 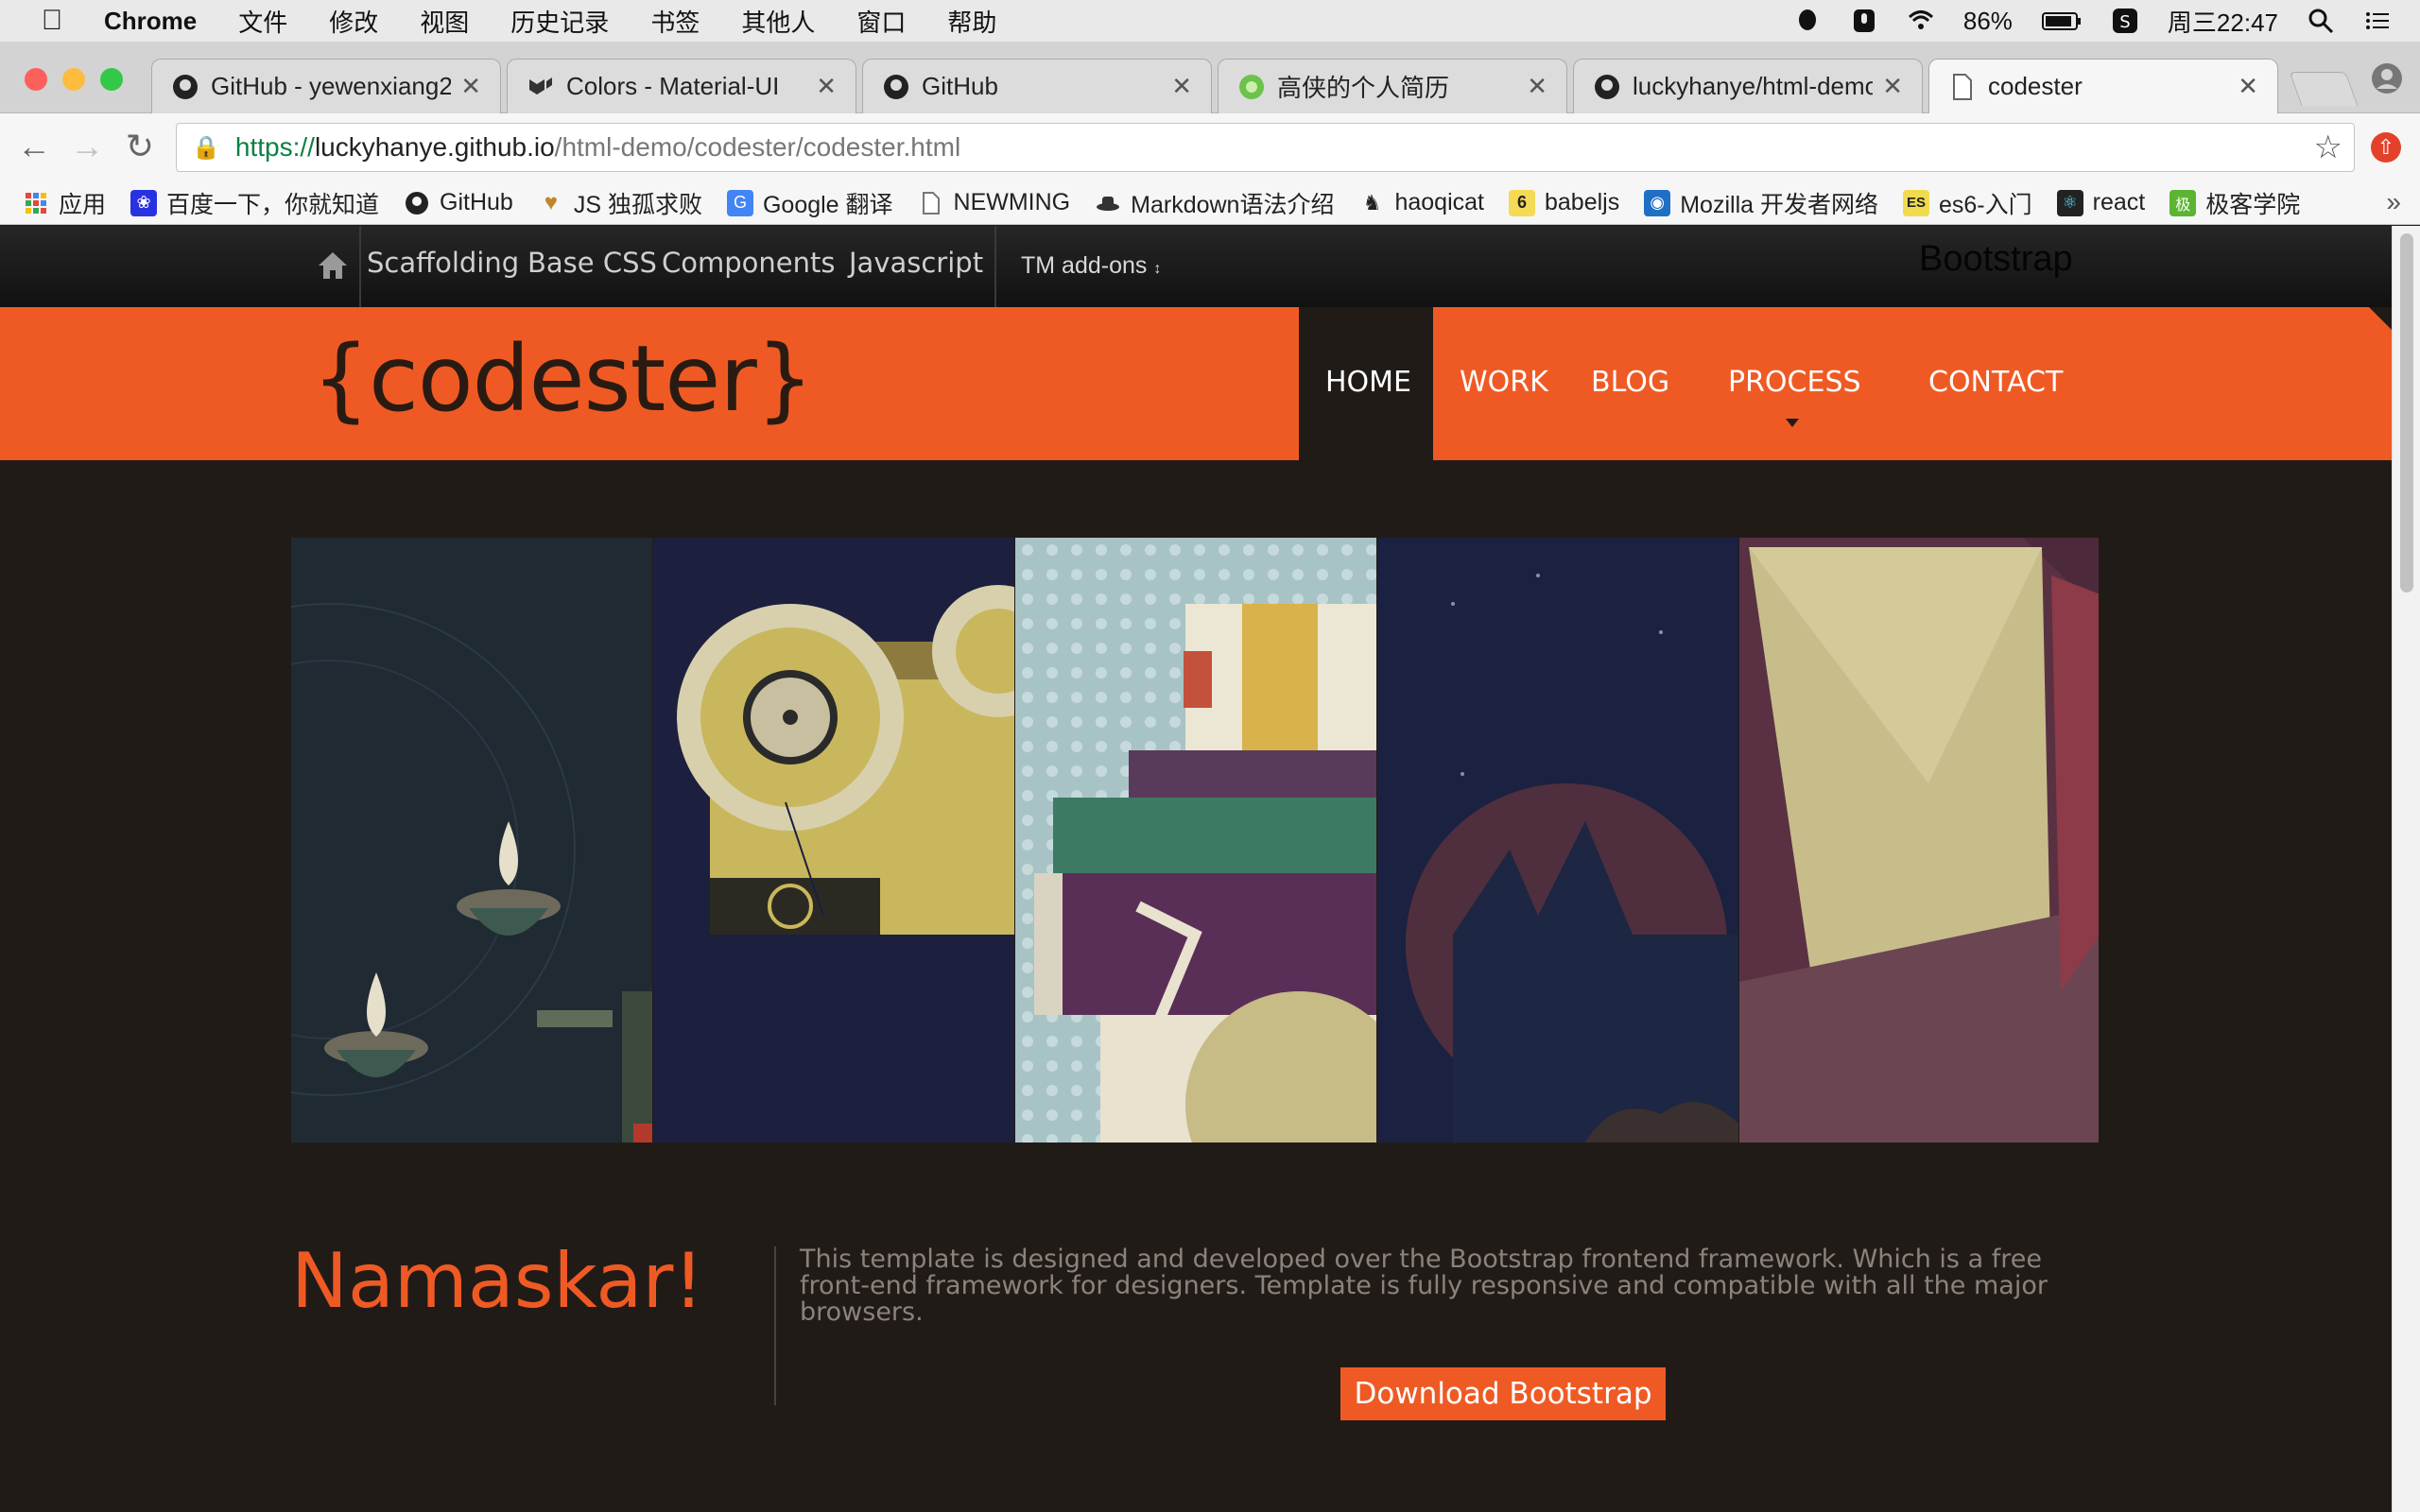 I want to click on hero-panel-night-sky, so click(x=1558, y=840).